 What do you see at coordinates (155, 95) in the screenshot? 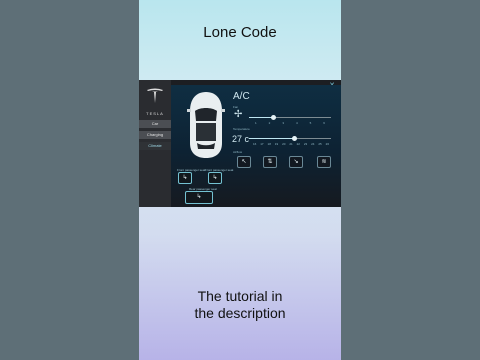
I see `tesla-t-icon` at bounding box center [155, 95].